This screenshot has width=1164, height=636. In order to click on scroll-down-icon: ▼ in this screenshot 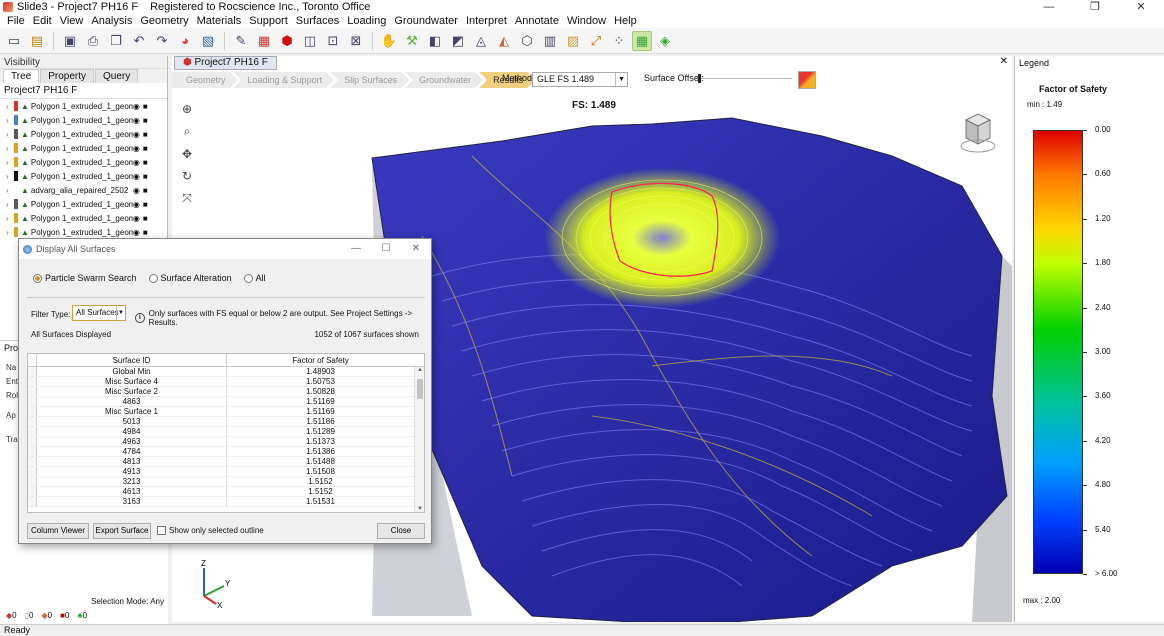, I will do `click(419, 509)`.